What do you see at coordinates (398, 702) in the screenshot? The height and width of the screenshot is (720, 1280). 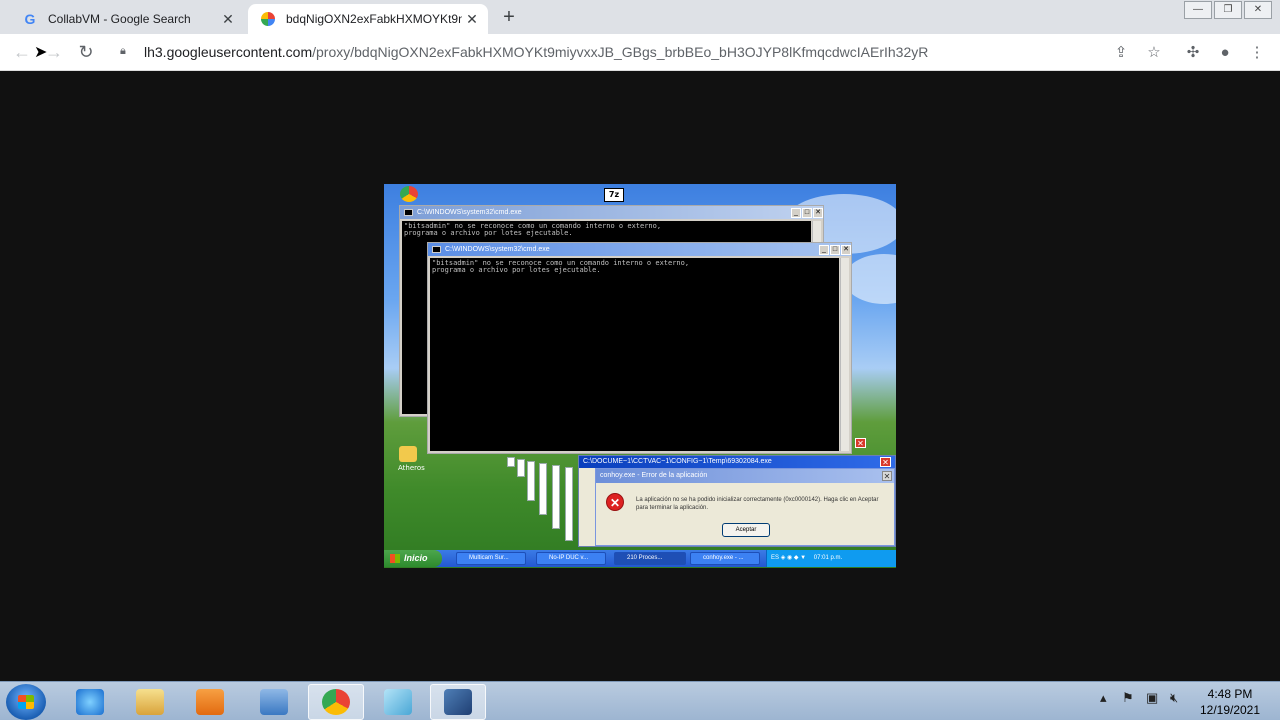 I see `notepad-icon` at bounding box center [398, 702].